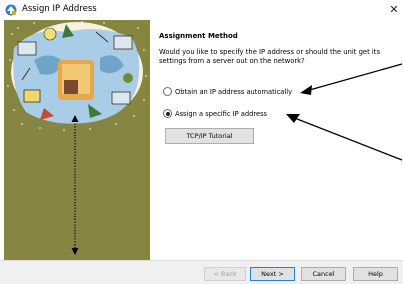 This screenshot has width=403, height=284. What do you see at coordinates (11, 10) in the screenshot?
I see `network-wizard-icon` at bounding box center [11, 10].